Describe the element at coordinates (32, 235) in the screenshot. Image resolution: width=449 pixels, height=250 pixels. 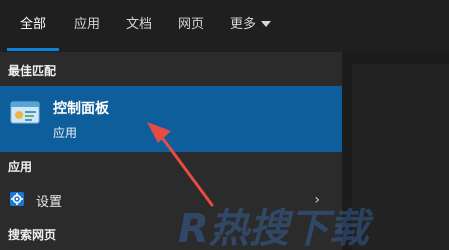
I see `search-web-header: 搜索网页` at that location.